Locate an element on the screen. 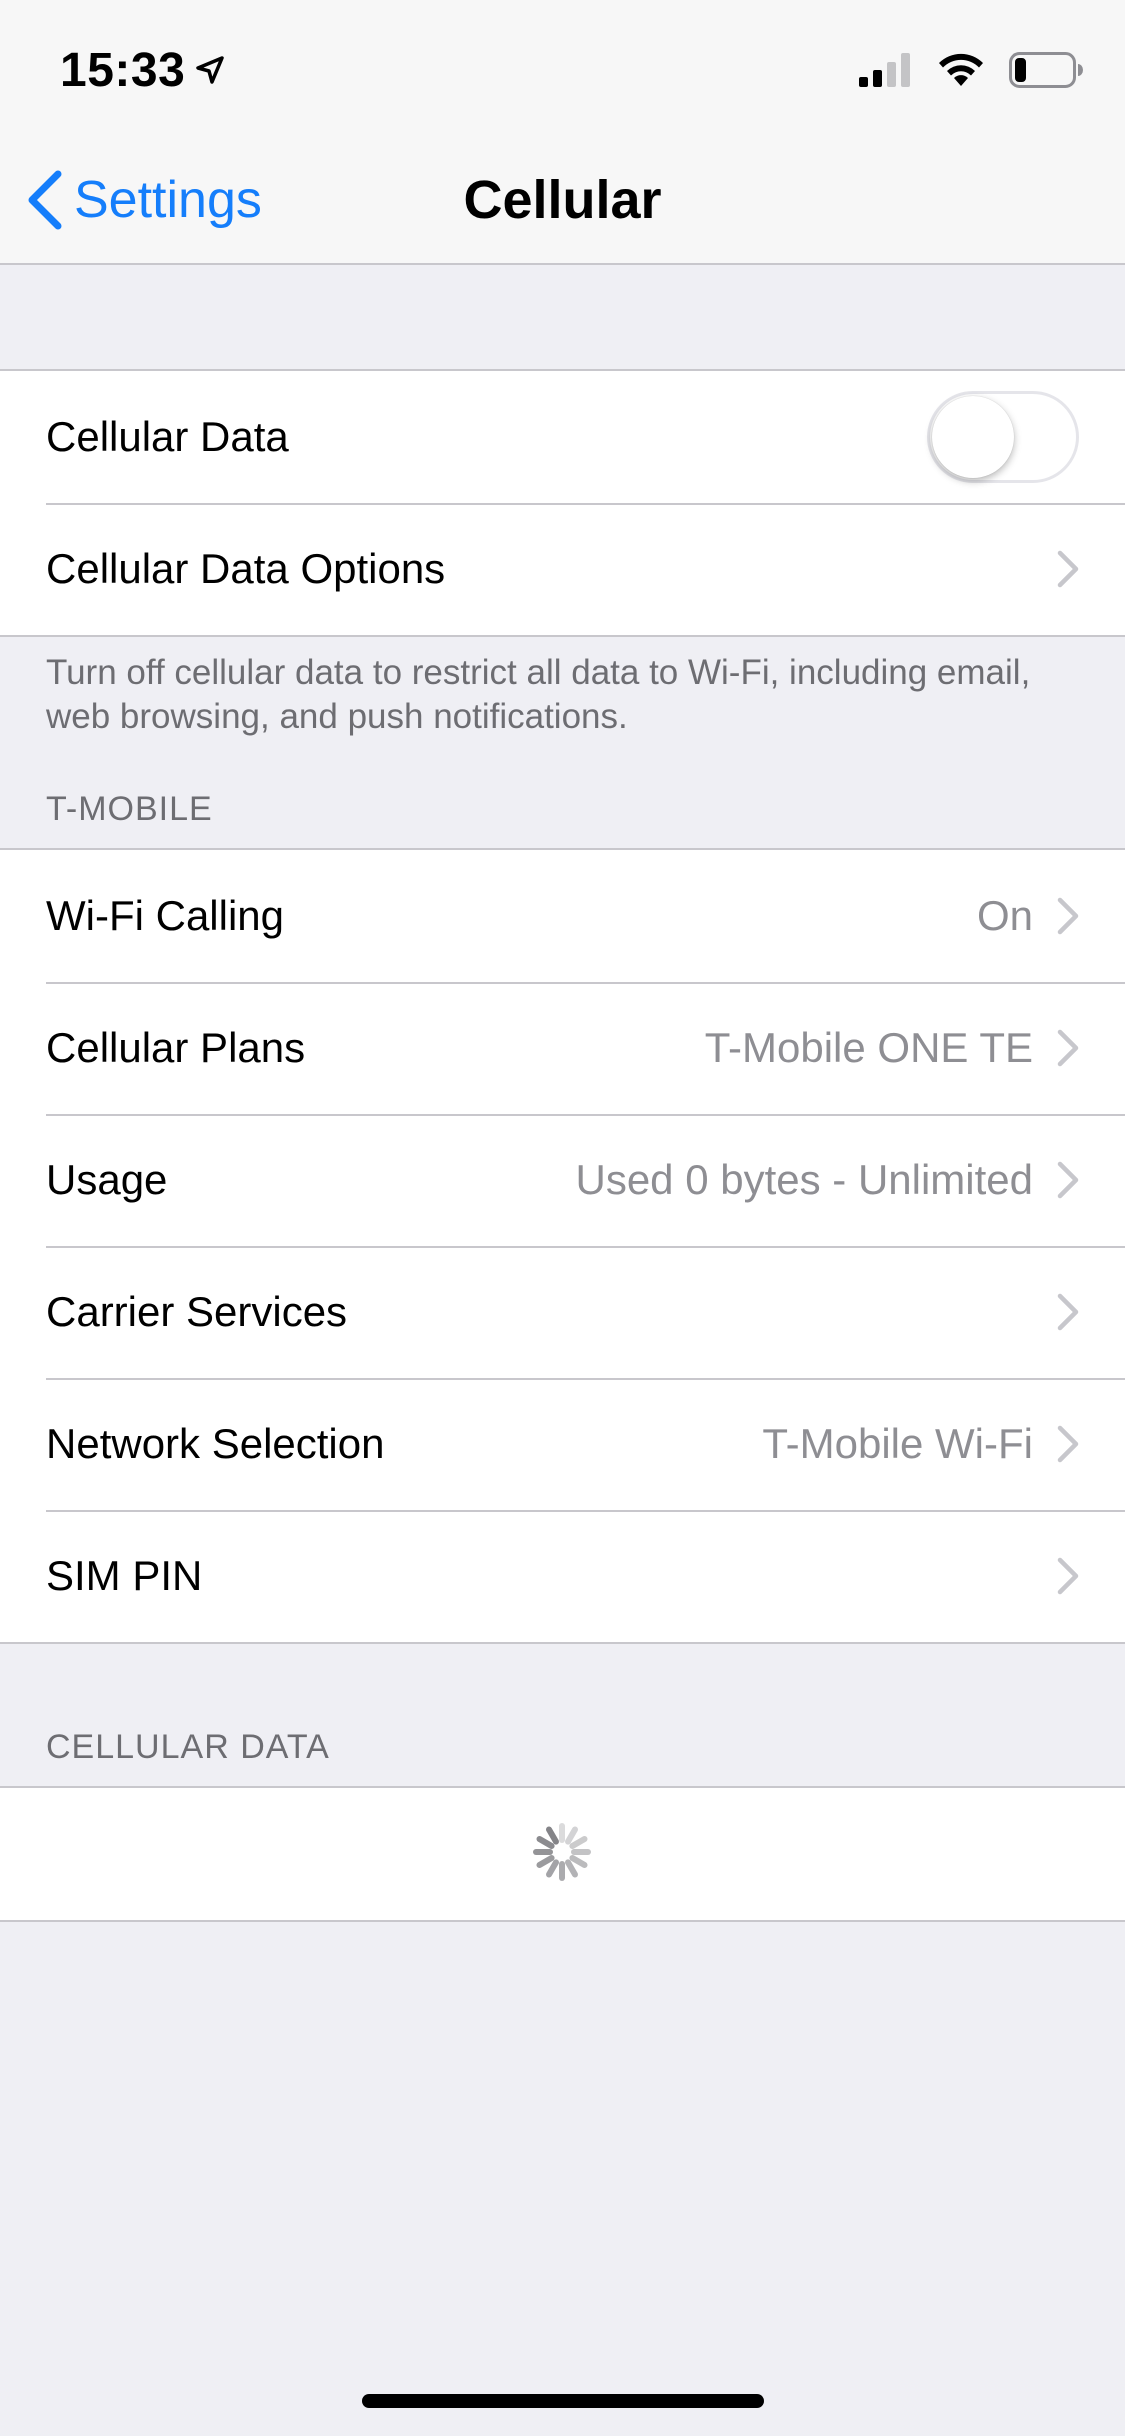 This screenshot has height=2436, width=1125. row-label: Carrier Services is located at coordinates (197, 1311).